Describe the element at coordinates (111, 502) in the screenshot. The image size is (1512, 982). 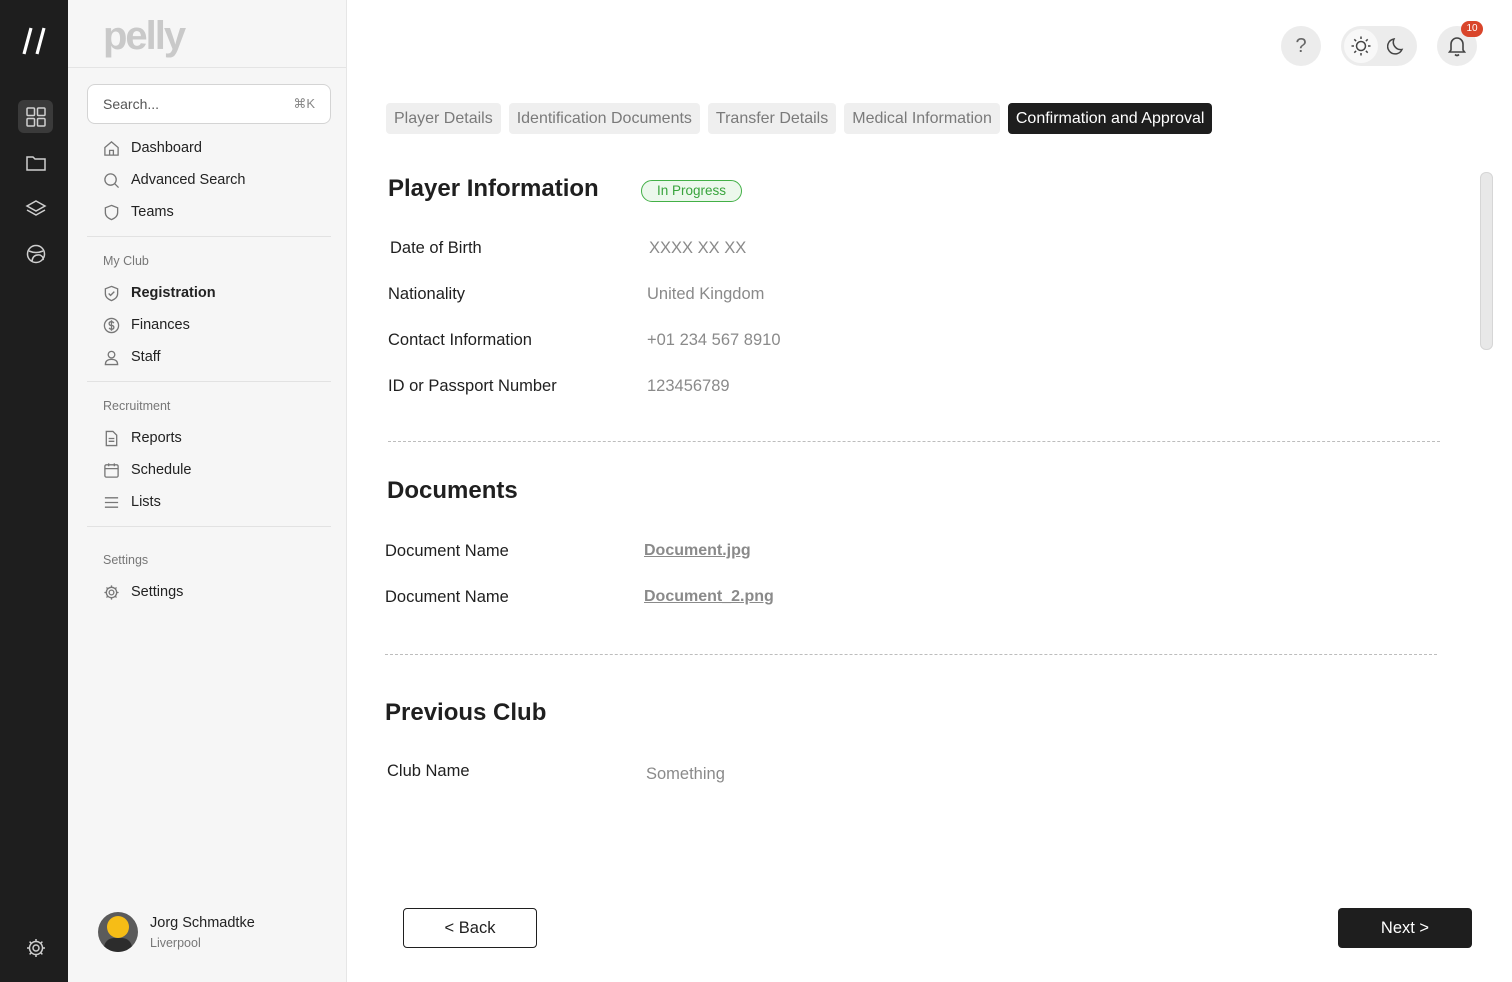
I see `list-icon` at that location.